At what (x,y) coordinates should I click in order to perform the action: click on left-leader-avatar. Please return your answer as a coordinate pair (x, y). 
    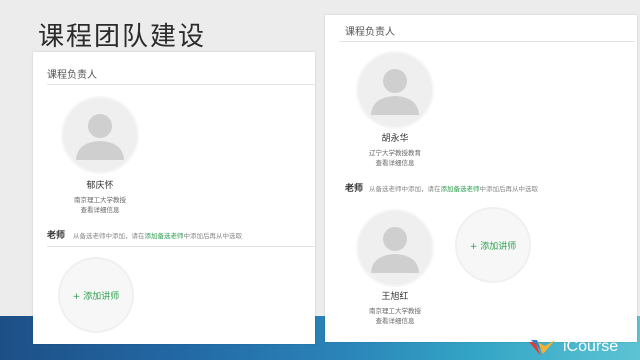
    Looking at the image, I should click on (100, 135).